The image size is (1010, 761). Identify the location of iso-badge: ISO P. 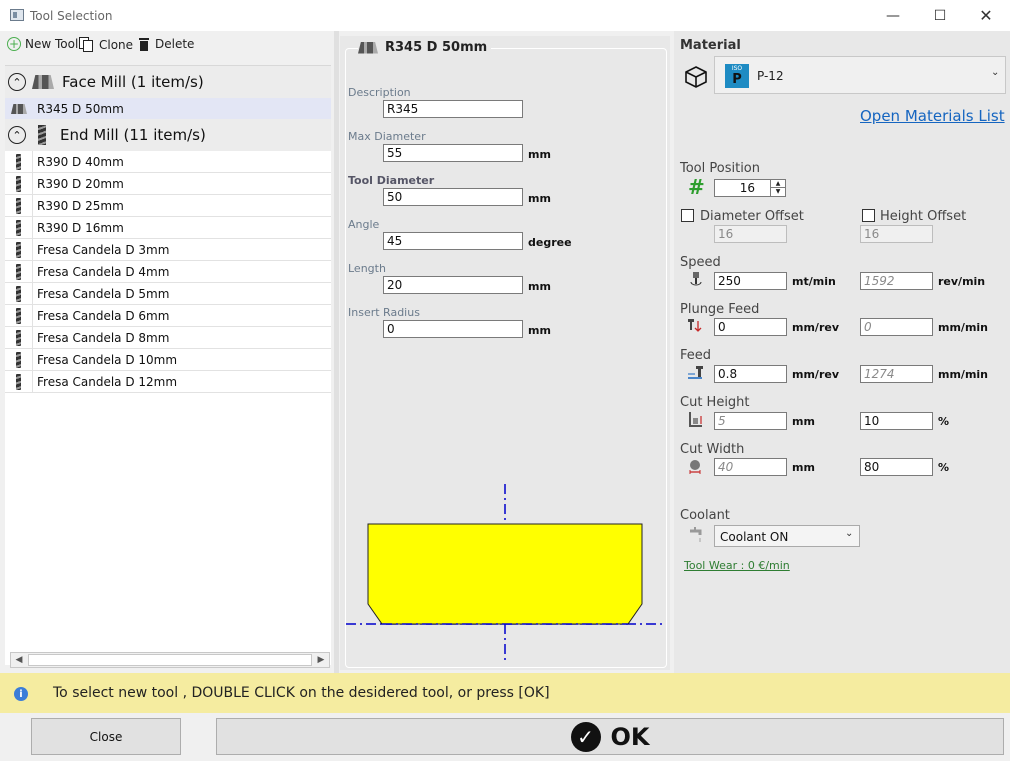
(737, 76).